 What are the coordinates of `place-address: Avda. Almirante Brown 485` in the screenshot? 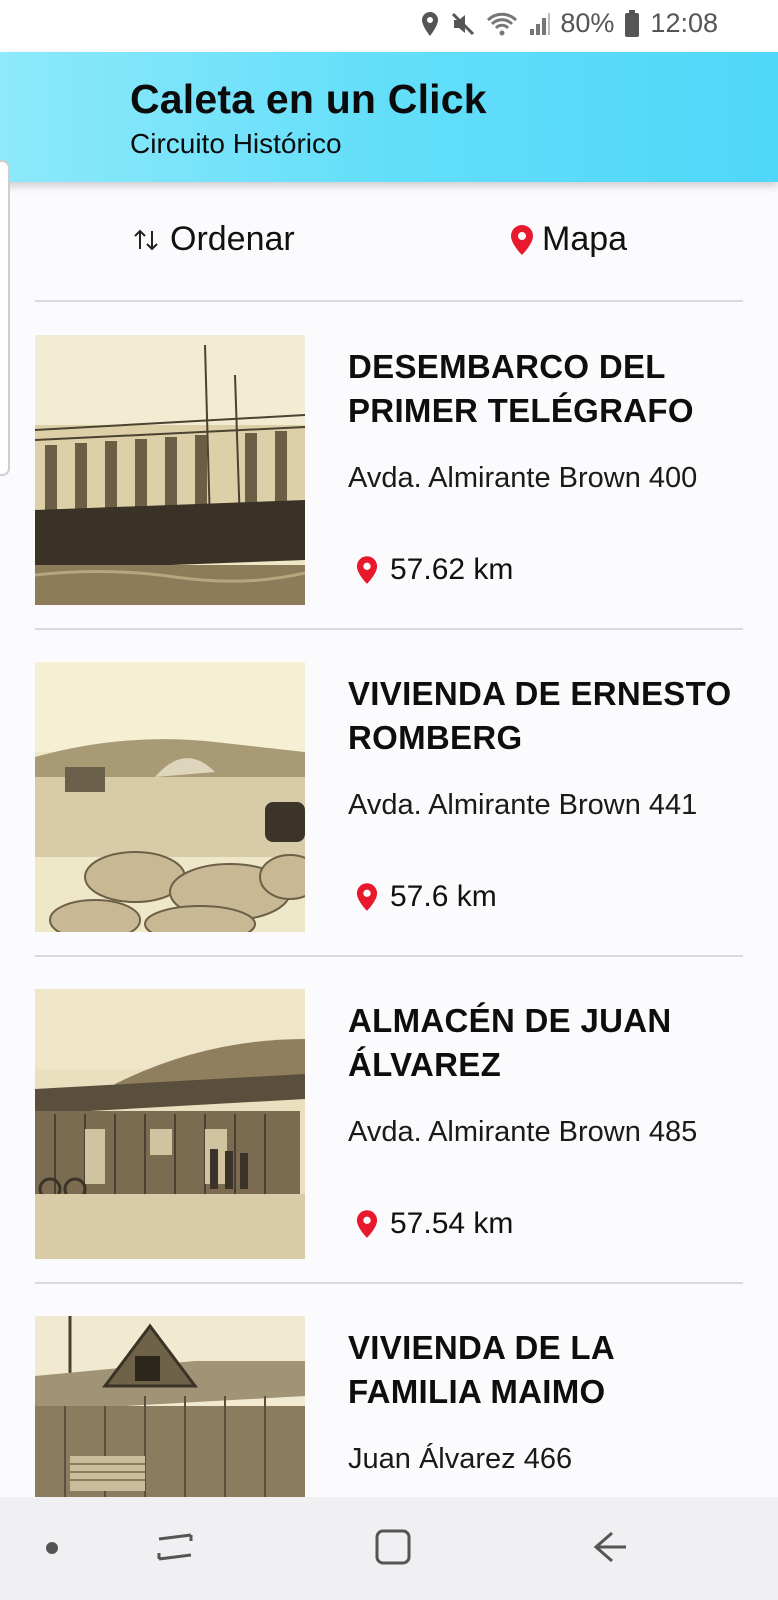 It's located at (523, 1132).